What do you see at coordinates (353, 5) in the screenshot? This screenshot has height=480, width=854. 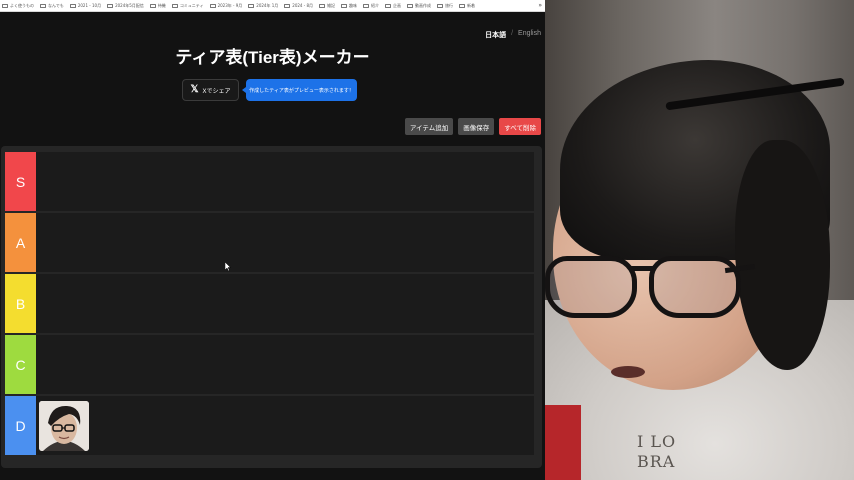 I see `bookmark-label: 趣味` at bounding box center [353, 5].